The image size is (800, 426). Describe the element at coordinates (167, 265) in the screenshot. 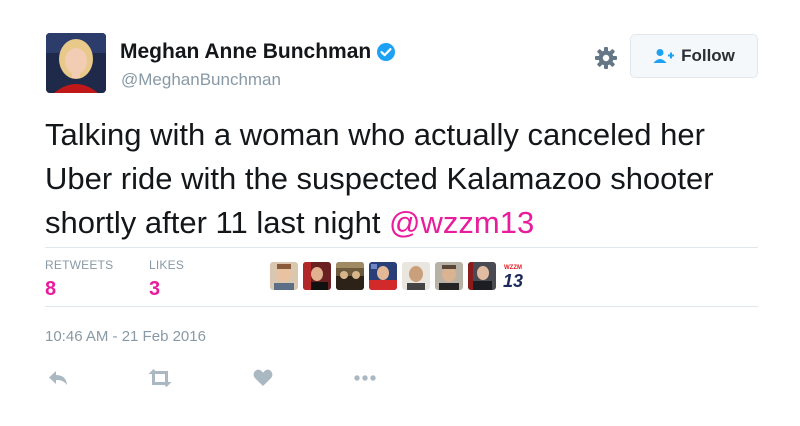

I see `likes-label: LIKES` at that location.